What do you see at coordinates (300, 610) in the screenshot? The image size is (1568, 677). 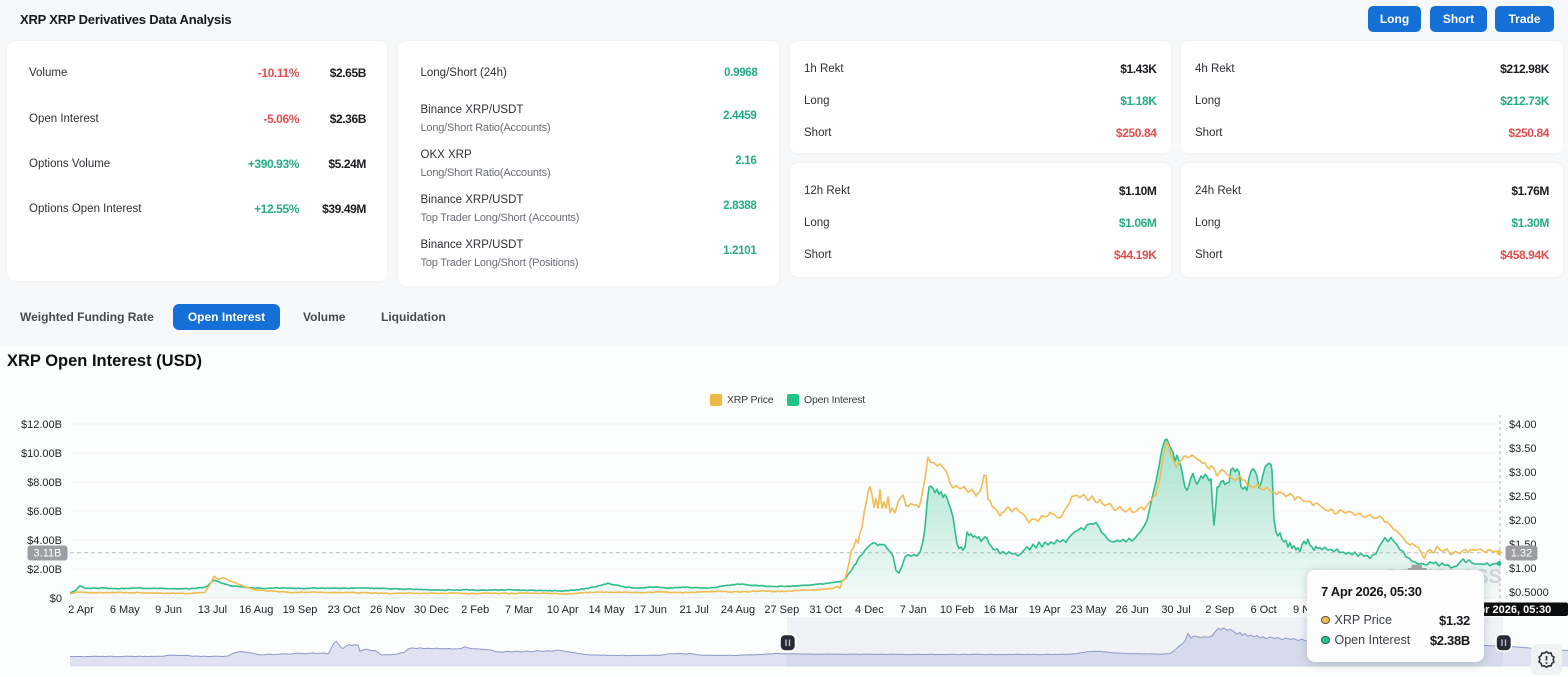 I see `svg-text: 19 Sep` at bounding box center [300, 610].